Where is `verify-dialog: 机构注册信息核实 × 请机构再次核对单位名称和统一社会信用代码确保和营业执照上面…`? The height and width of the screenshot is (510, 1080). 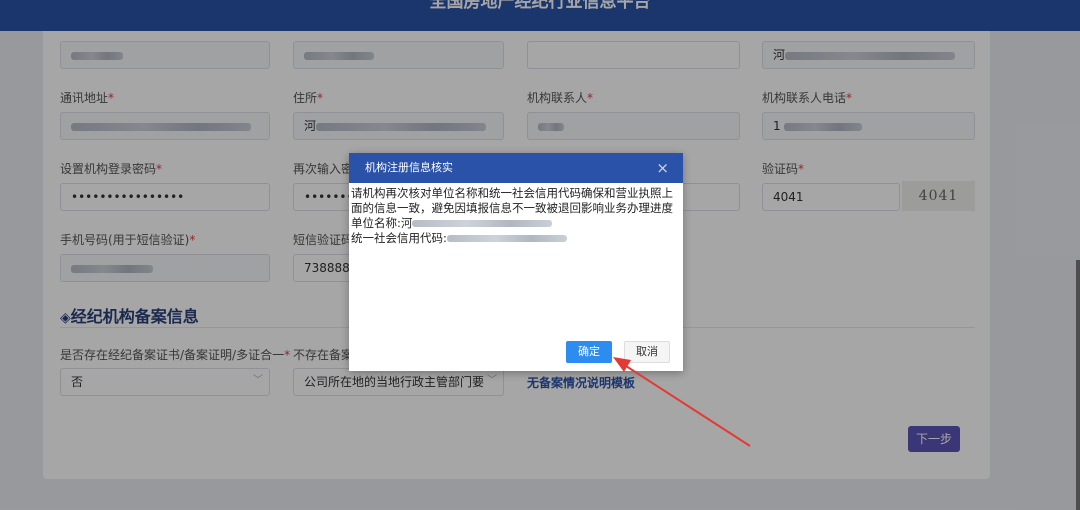
verify-dialog: 机构注册信息核实 × 请机构再次核对单位名称和统一社会信用代码确保和营业执照上面… is located at coordinates (516, 262).